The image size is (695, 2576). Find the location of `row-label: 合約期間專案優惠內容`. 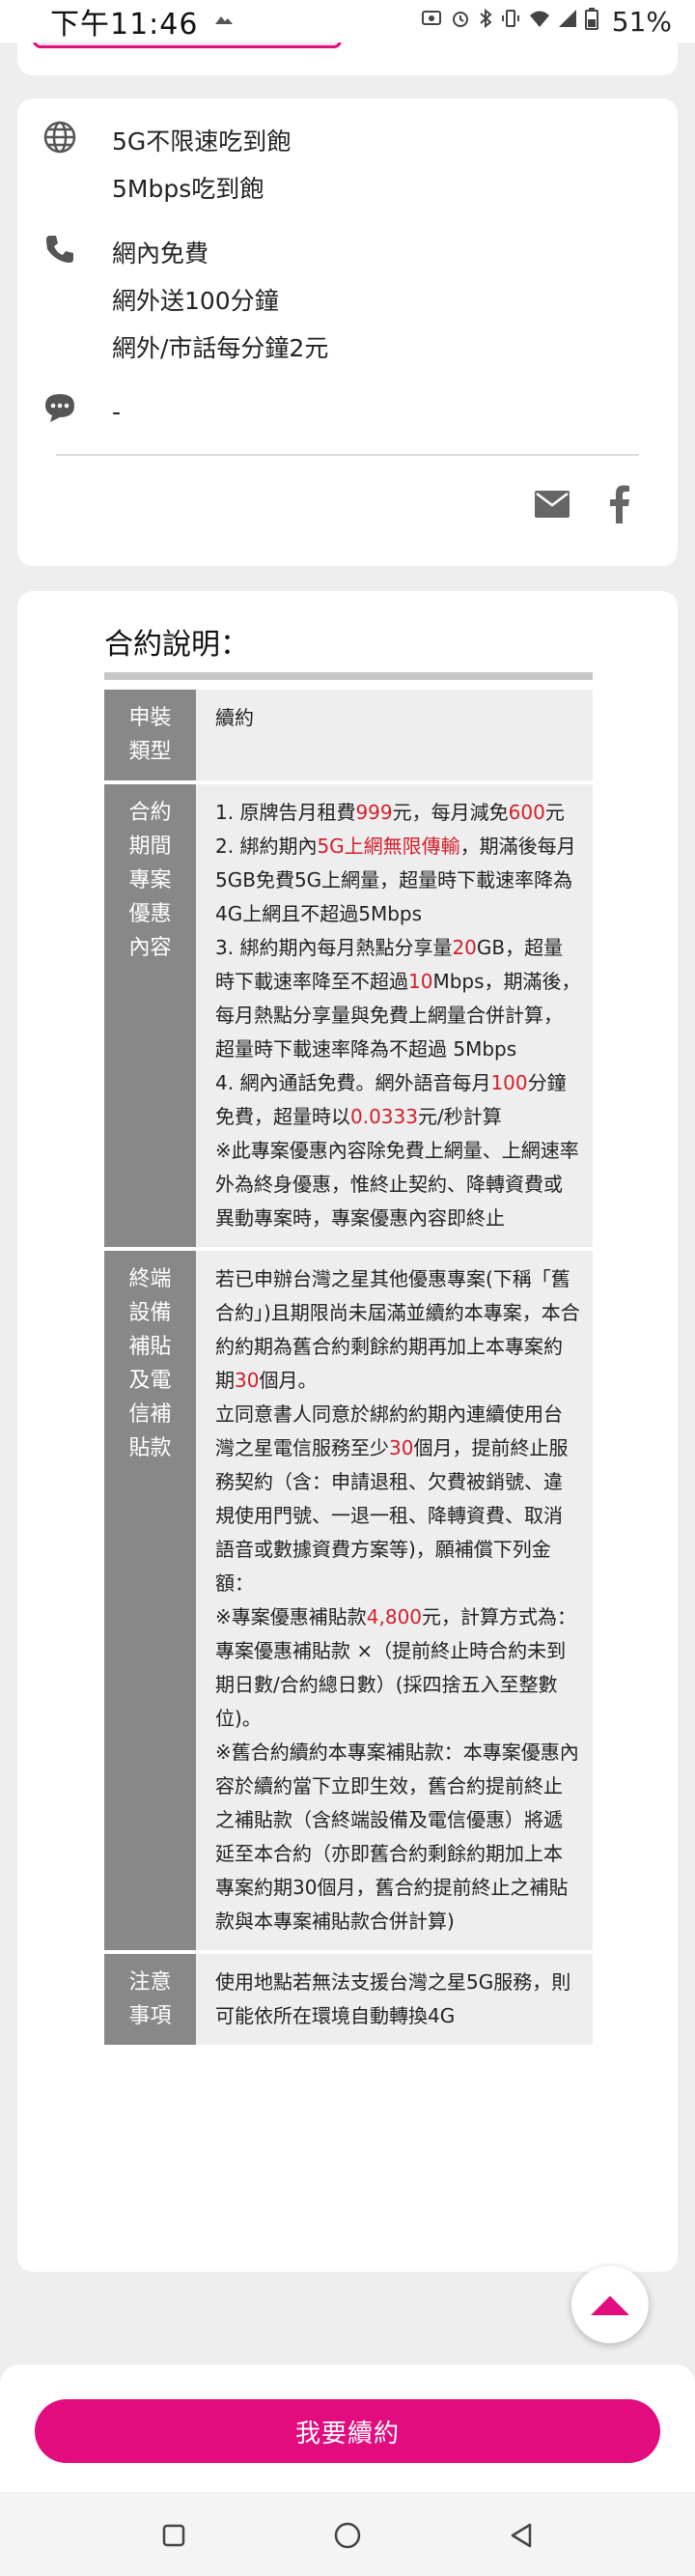

row-label: 合約期間專案優惠內容 is located at coordinates (150, 1016).